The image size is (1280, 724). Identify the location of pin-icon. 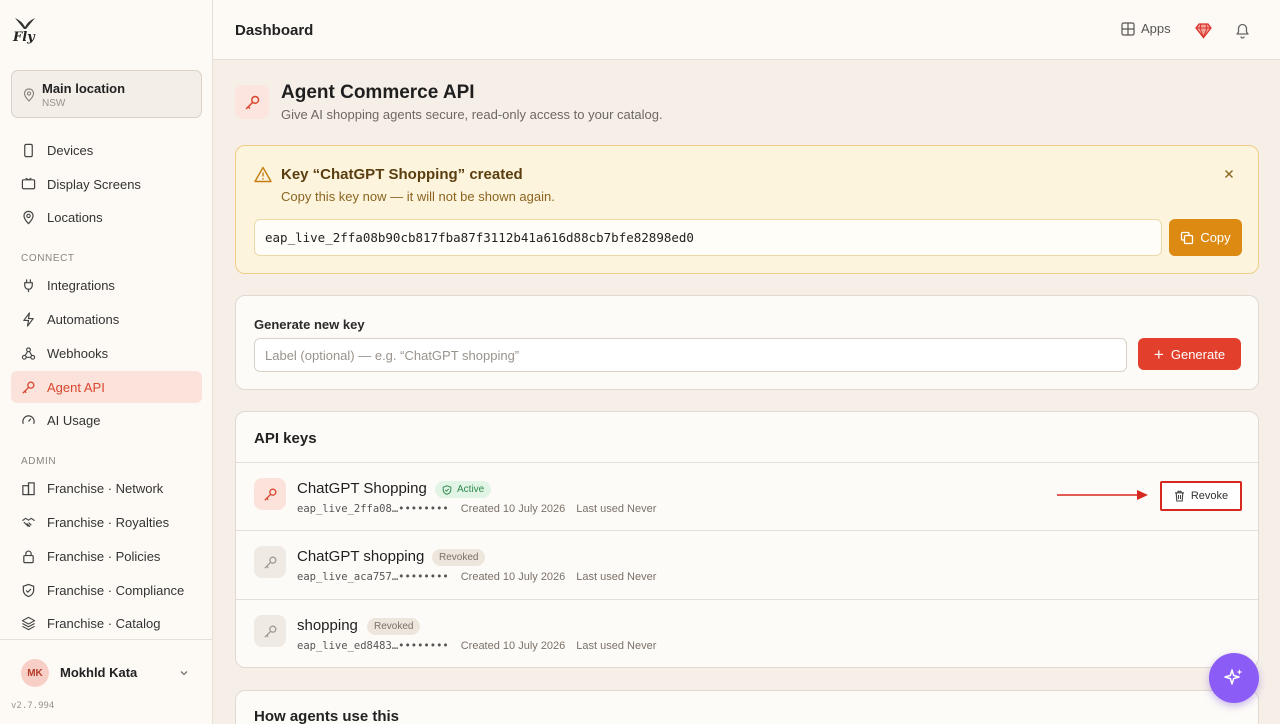
(28, 217).